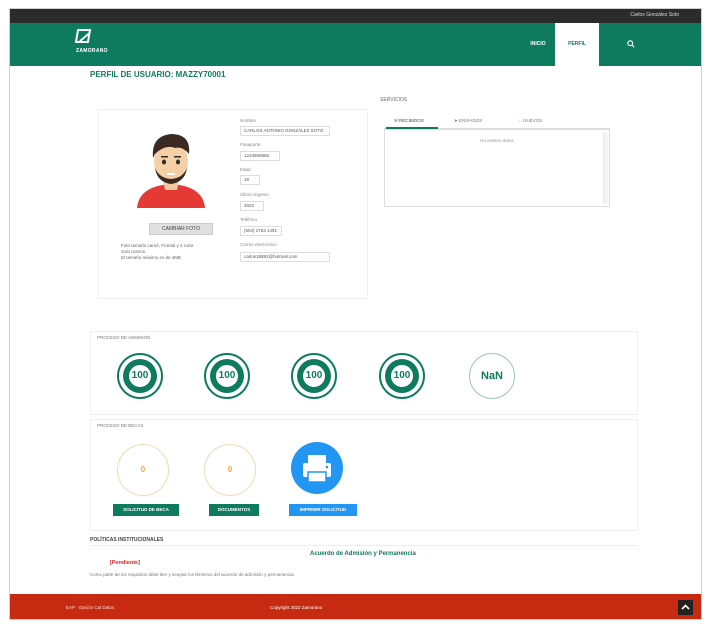 This screenshot has height=627, width=711. What do you see at coordinates (234, 510) in the screenshot?
I see `documentos-button: DOCUMENTOS` at bounding box center [234, 510].